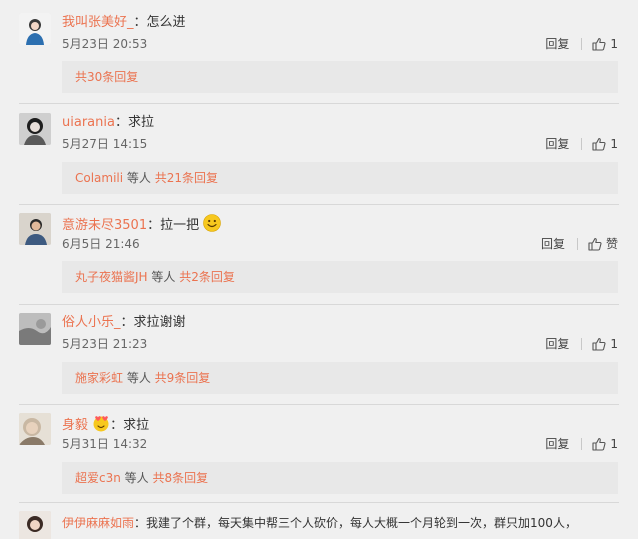  Describe the element at coordinates (183, 378) in the screenshot. I see `reply-count-link: 共9条回复` at that location.